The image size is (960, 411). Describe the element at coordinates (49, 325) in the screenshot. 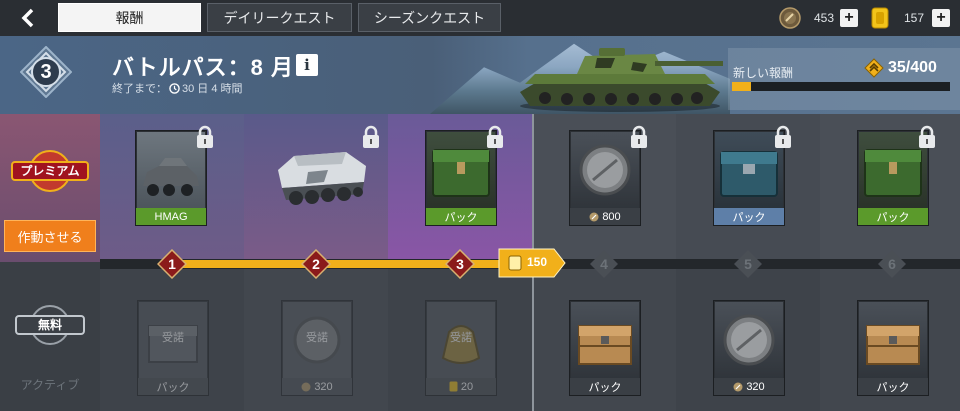

I see `free-label: 無料` at that location.